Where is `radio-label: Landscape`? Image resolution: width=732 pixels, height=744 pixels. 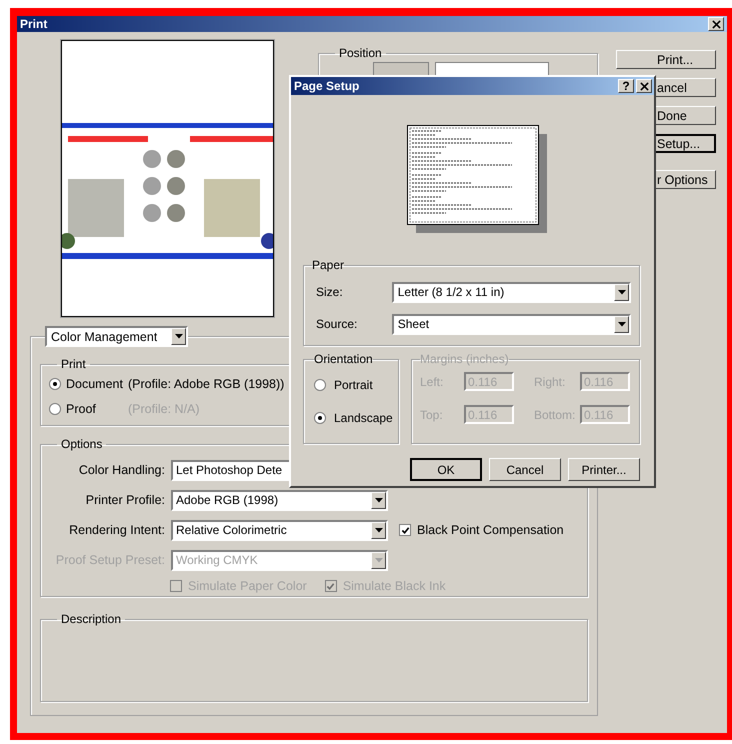 radio-label: Landscape is located at coordinates (363, 417).